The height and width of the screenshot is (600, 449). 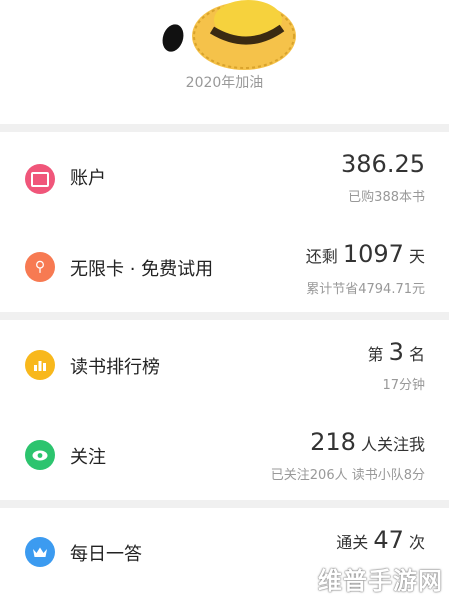 What do you see at coordinates (347, 475) in the screenshot?
I see `following-summary: 已关注206人 读书小队8分` at bounding box center [347, 475].